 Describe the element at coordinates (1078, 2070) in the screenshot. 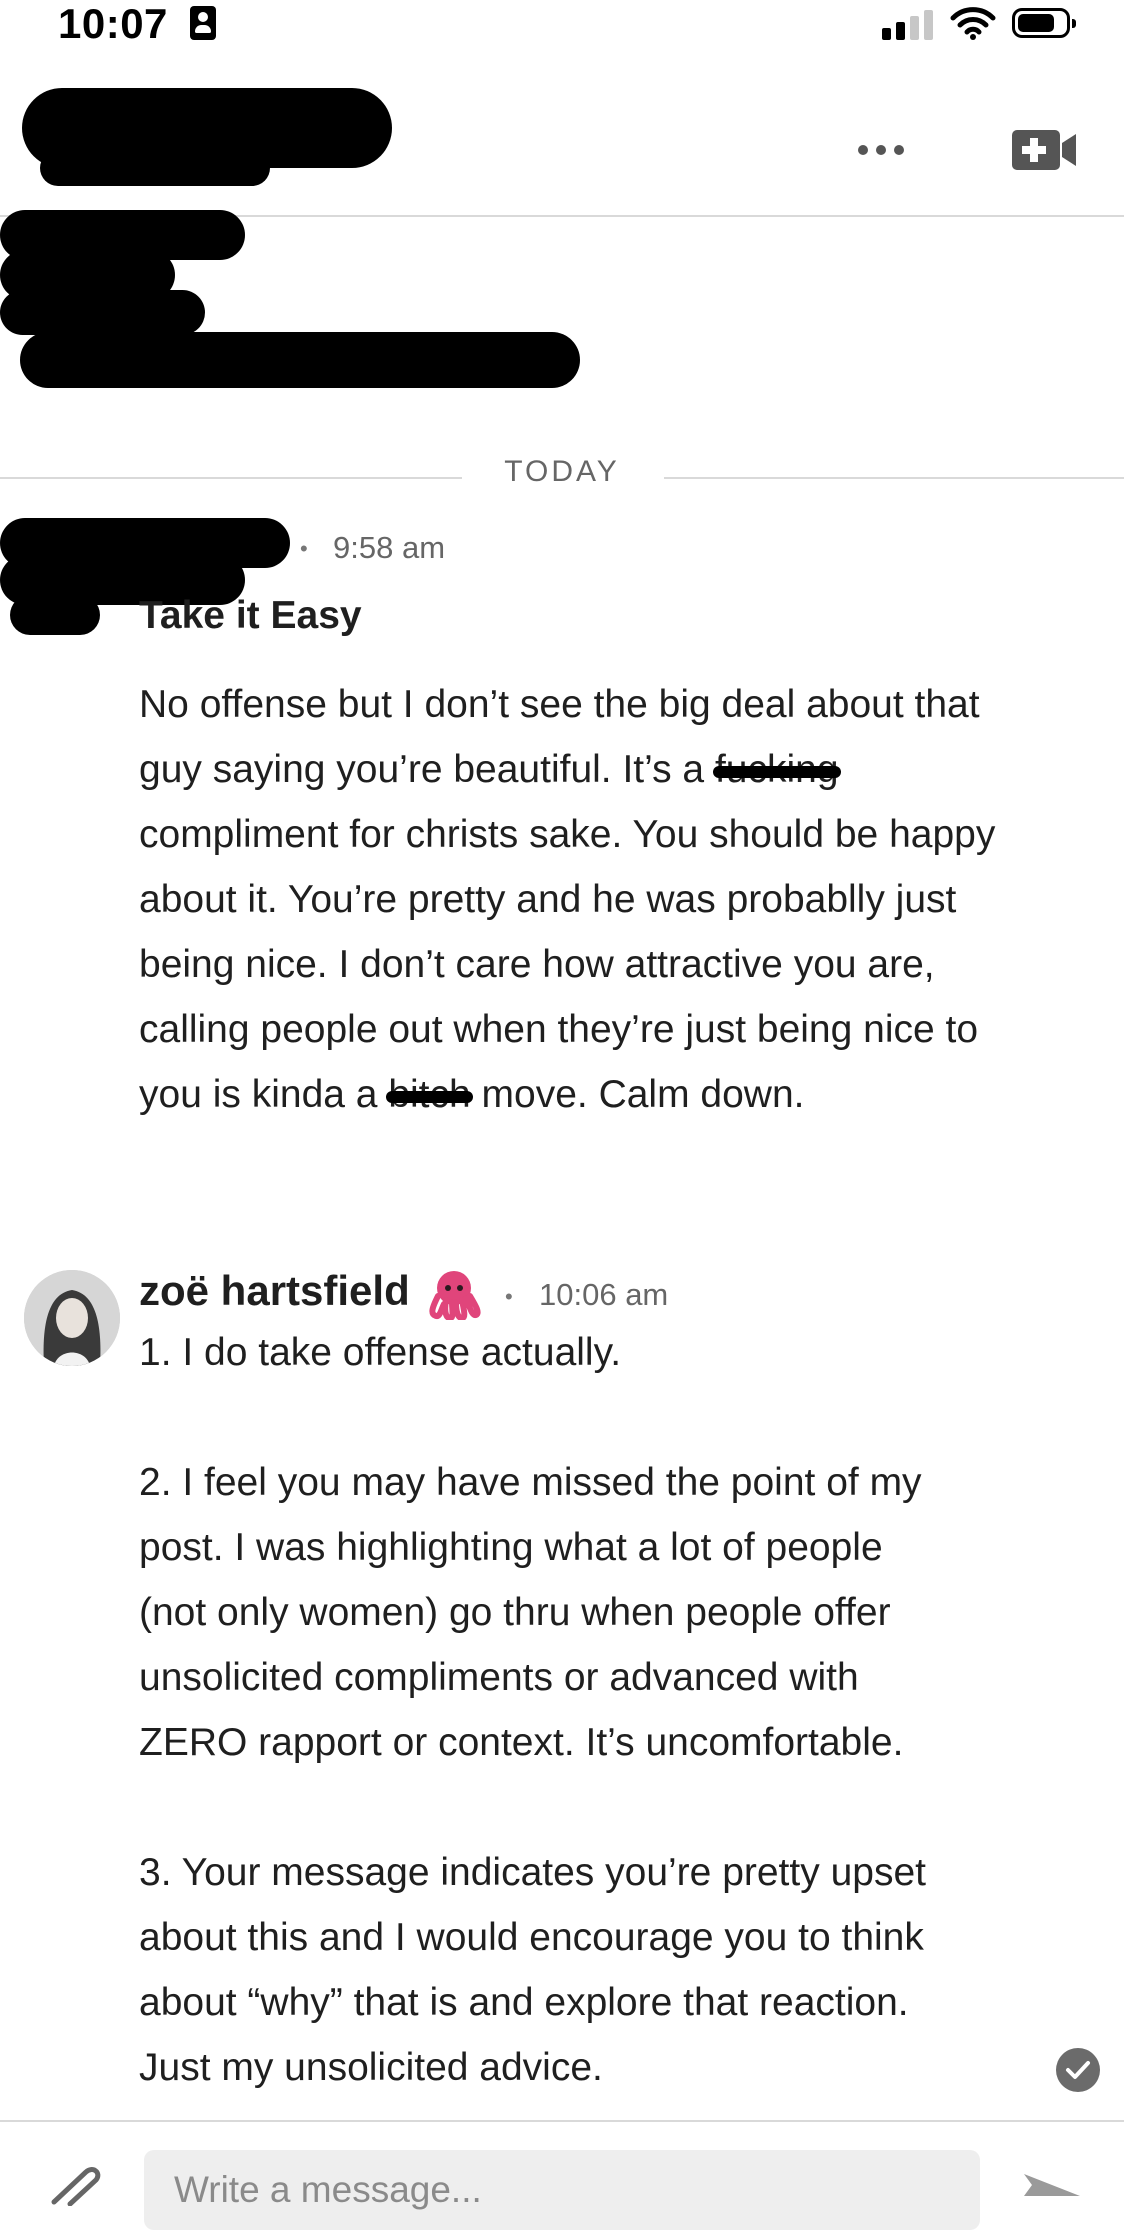

I see `read-receipt-icon` at that location.